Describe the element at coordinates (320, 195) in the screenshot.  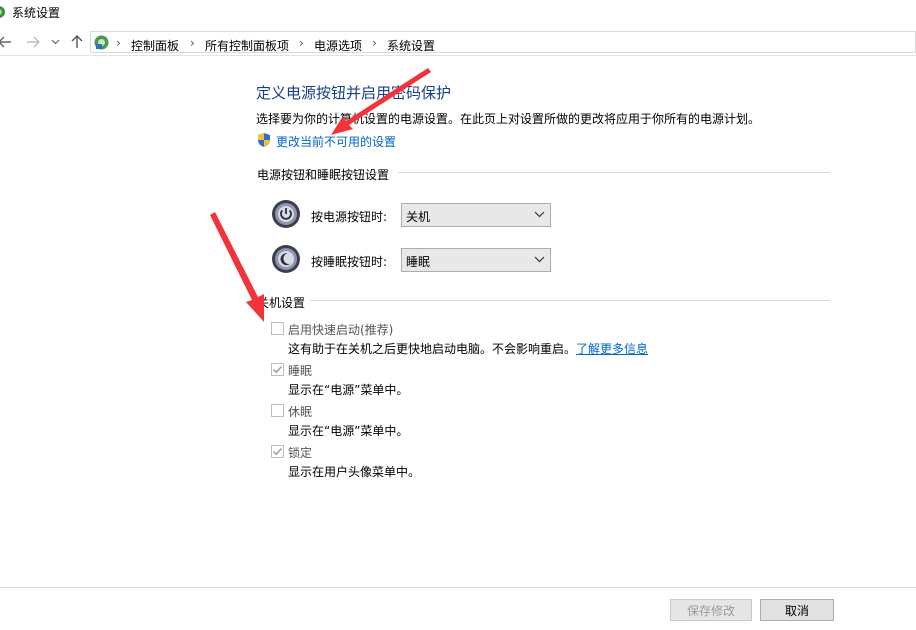
I see `annotation-arrows` at that location.